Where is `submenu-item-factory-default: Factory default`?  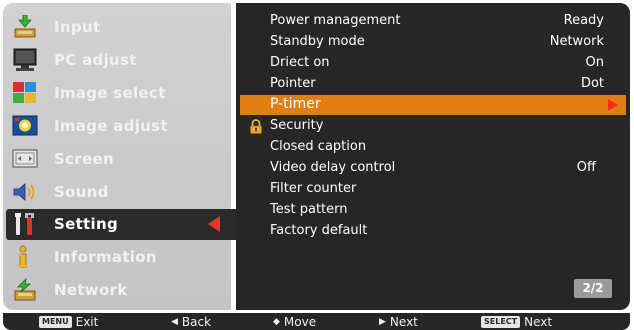 submenu-item-factory-default: Factory default is located at coordinates (433, 231).